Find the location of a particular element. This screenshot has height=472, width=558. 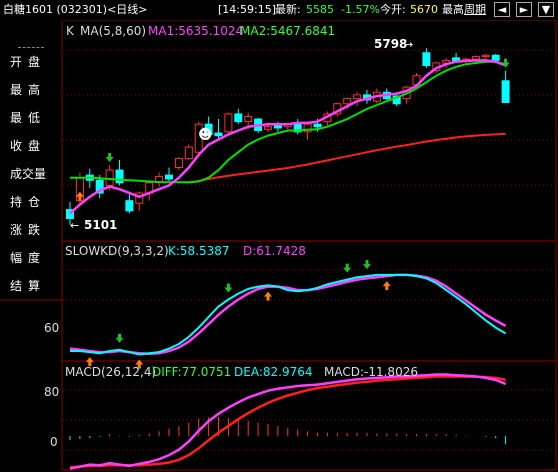

period-button: 周期 is located at coordinates (475, 10).